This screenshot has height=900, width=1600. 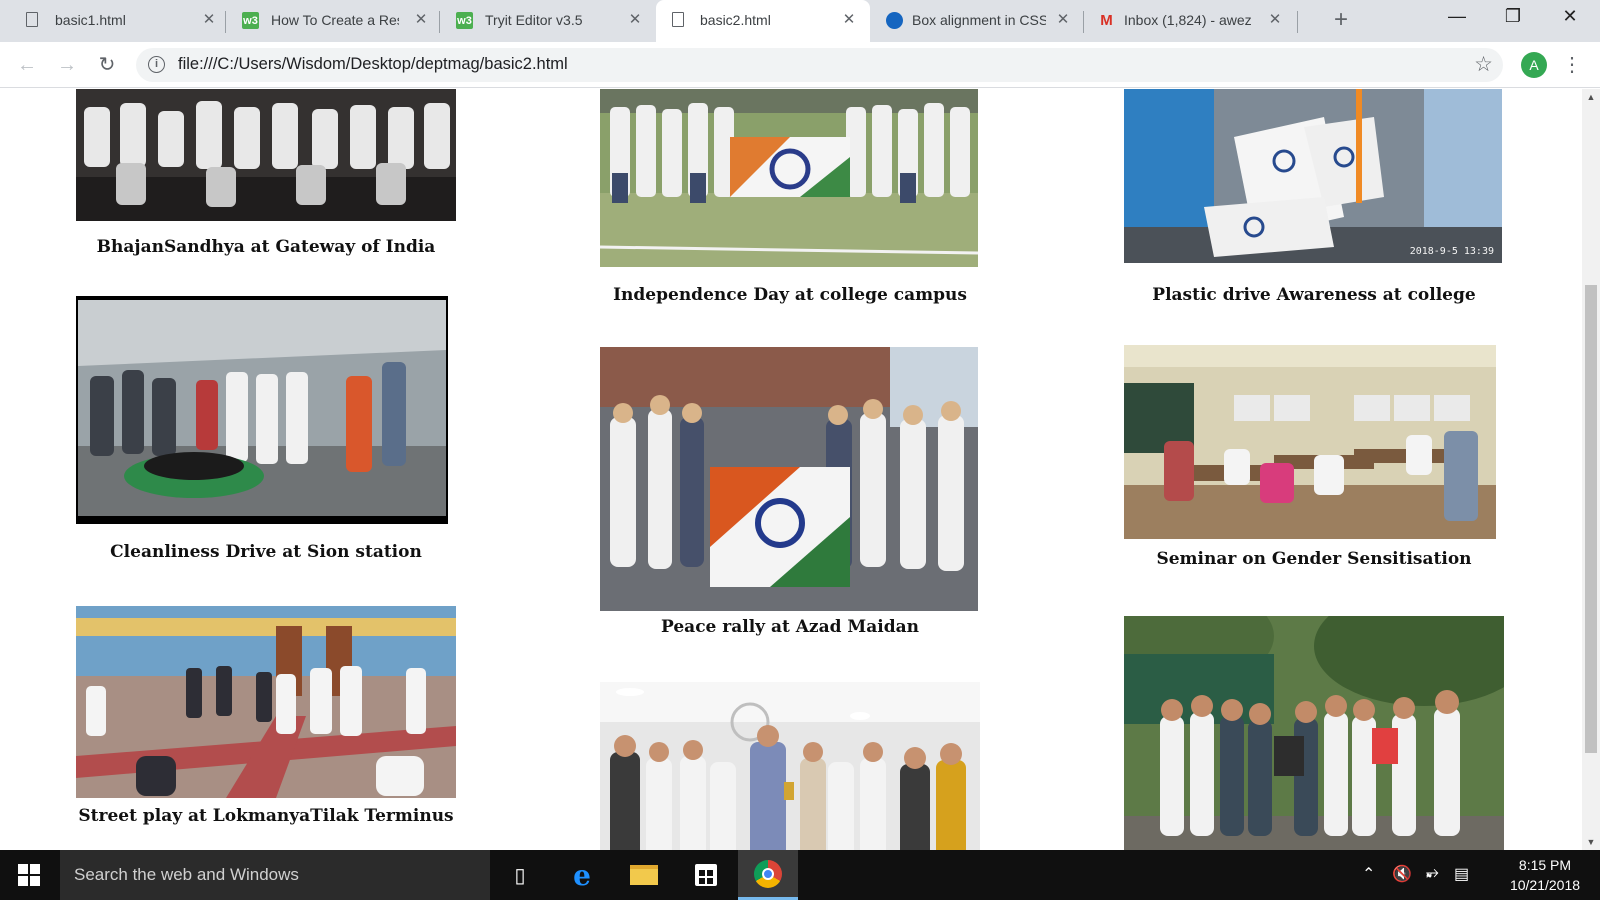 I want to click on store-icon, so click(x=706, y=875).